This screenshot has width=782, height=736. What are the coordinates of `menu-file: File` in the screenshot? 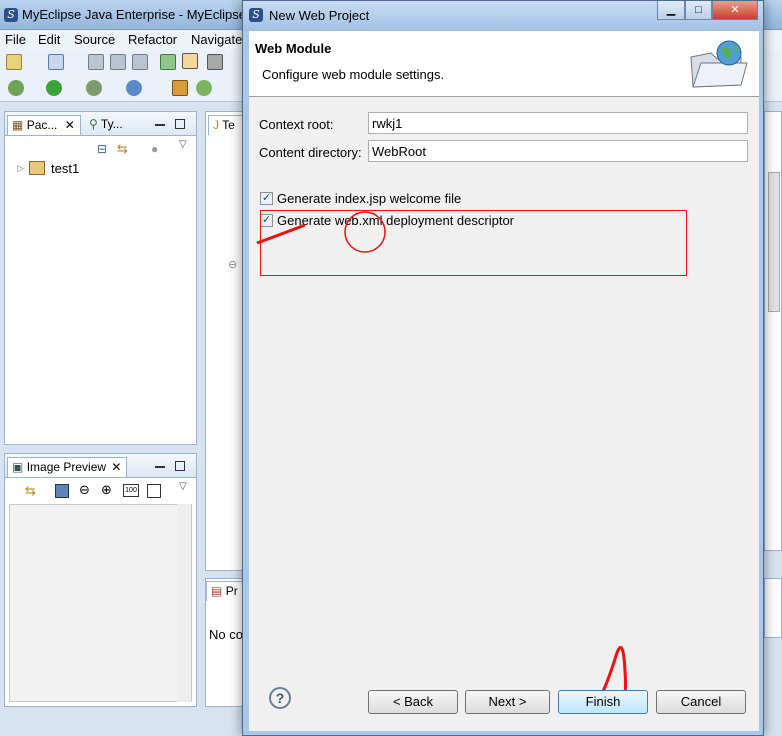 It's located at (15, 39).